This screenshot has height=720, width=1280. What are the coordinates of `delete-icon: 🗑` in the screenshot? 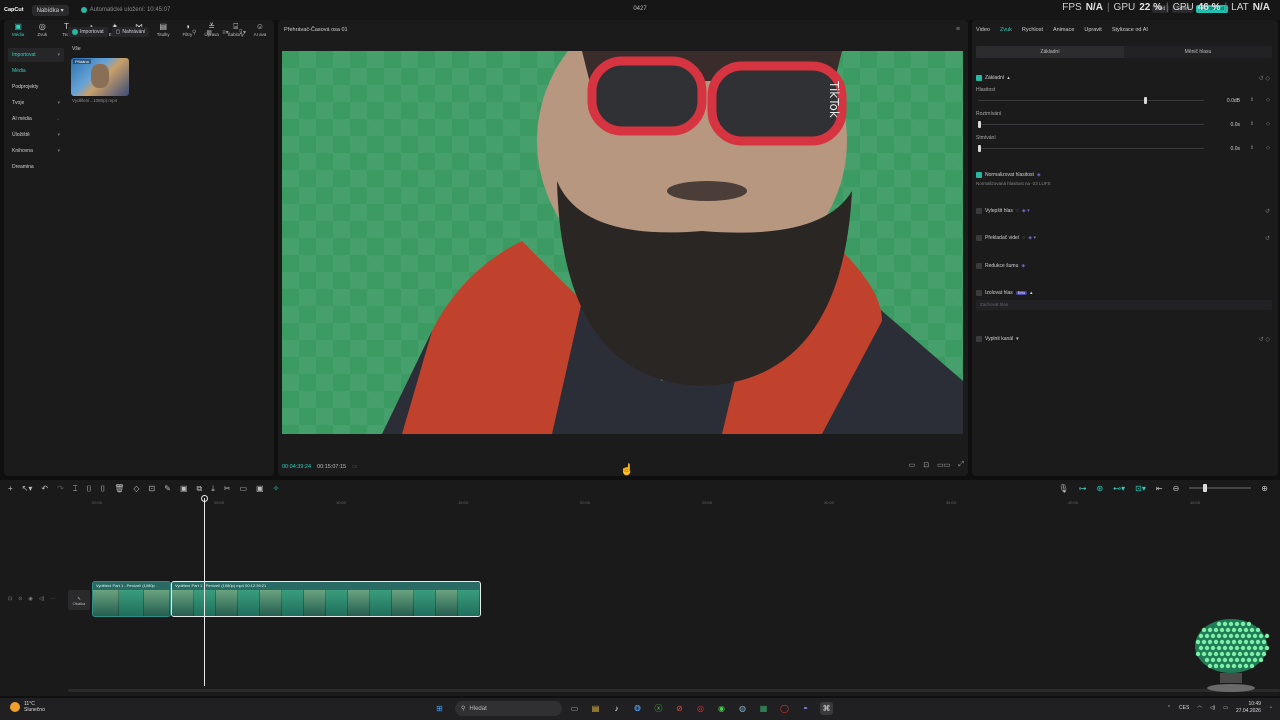 It's located at (119, 489).